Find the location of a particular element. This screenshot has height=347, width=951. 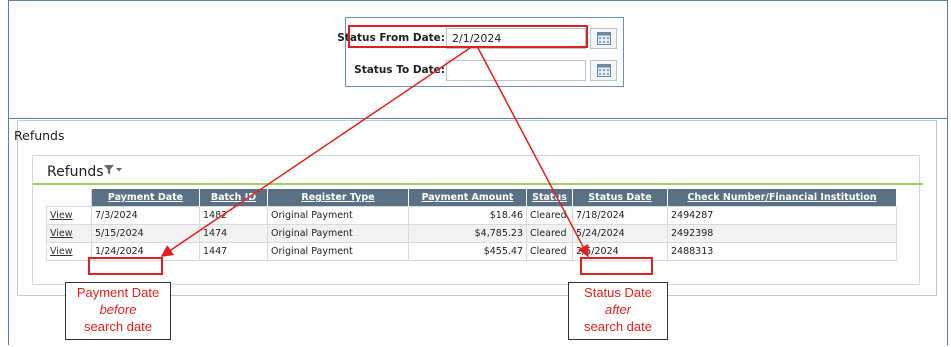

grid-title-underline is located at coordinates (478, 184).